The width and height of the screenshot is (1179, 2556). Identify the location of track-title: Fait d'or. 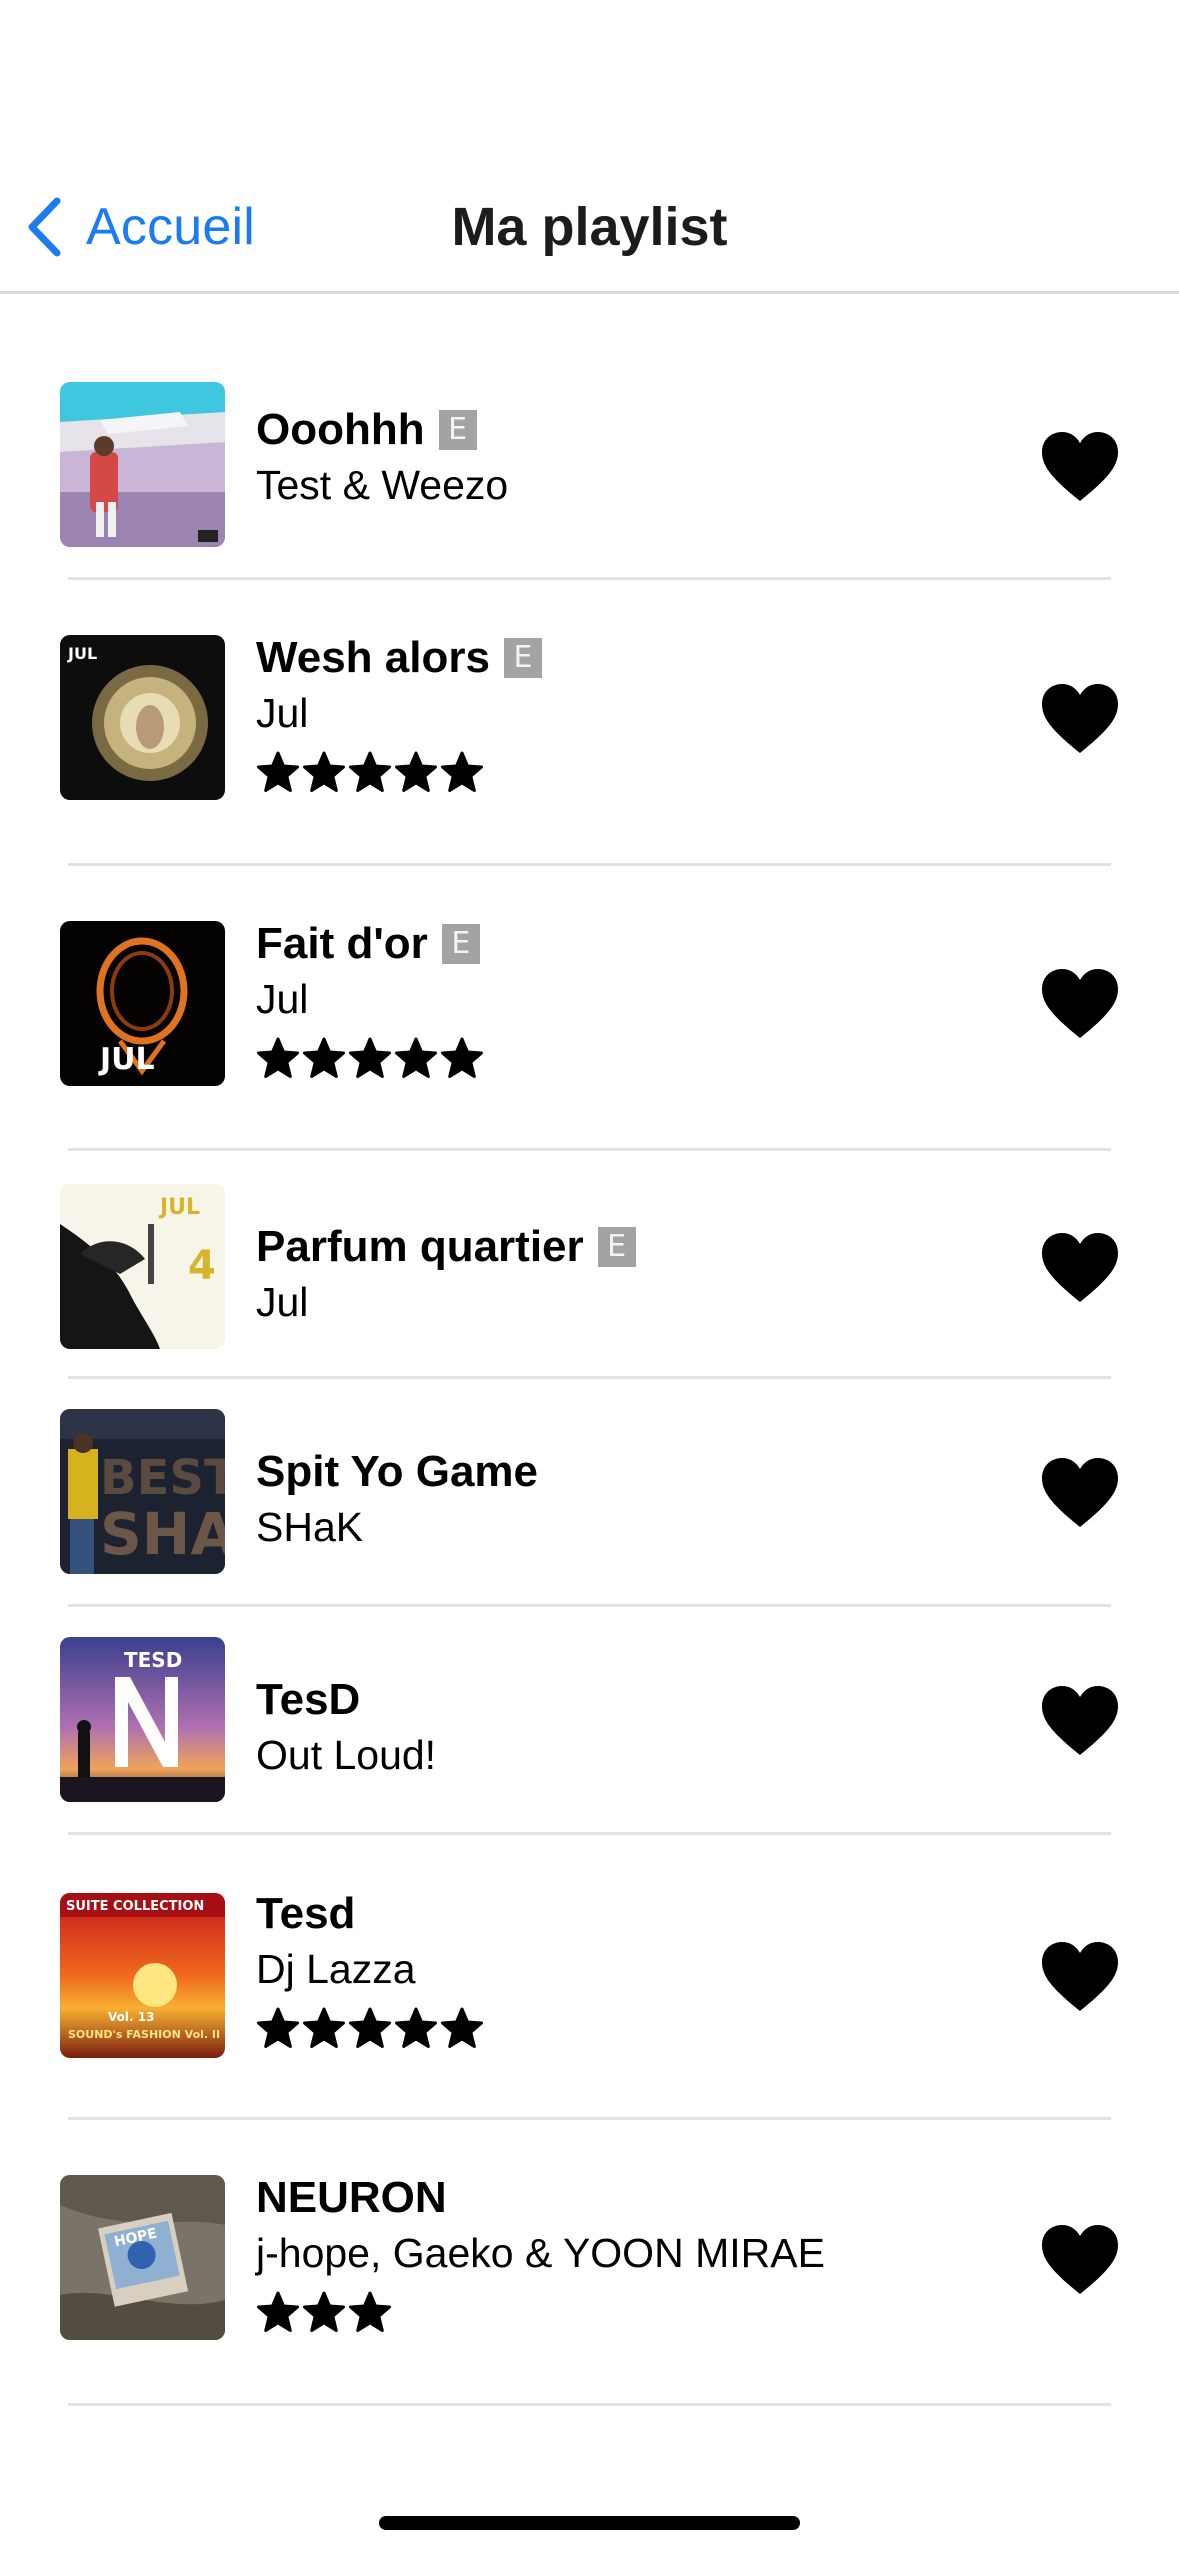
(342, 943).